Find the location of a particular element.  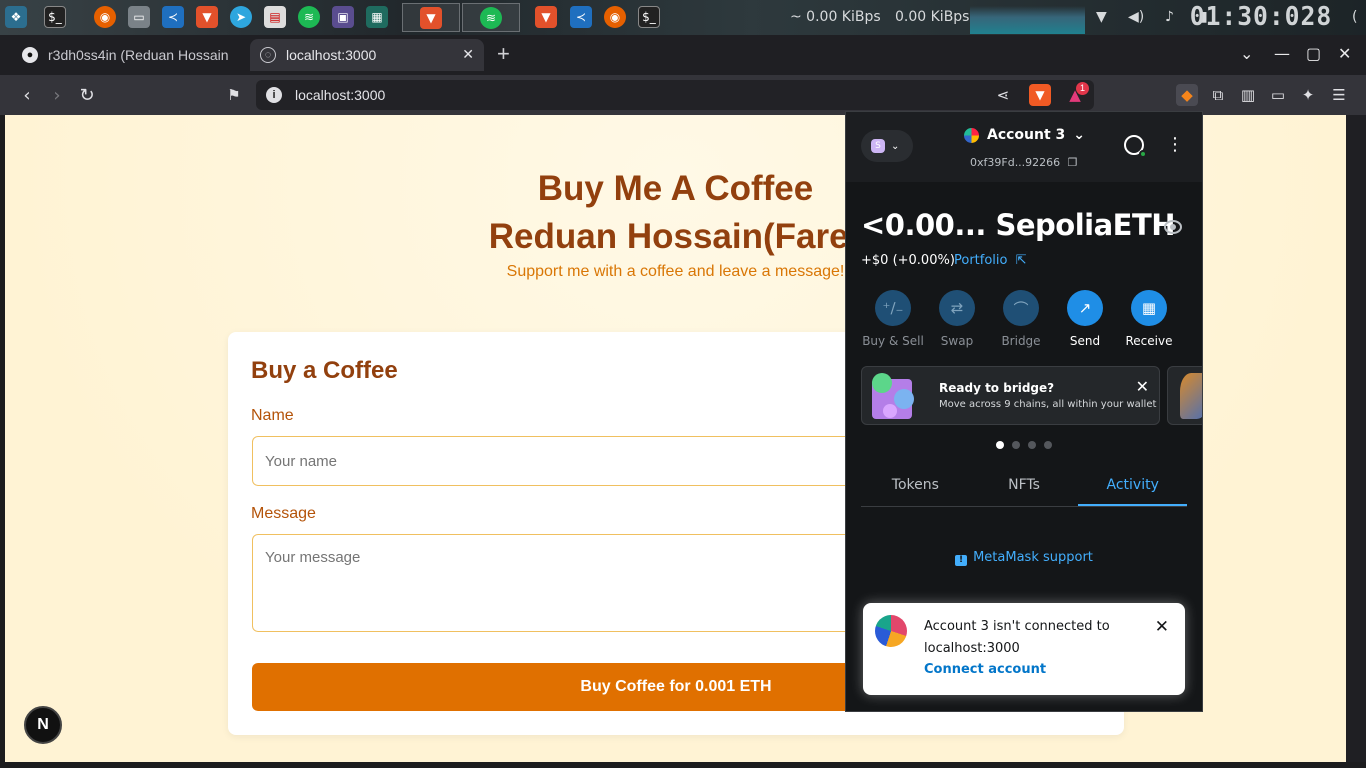

notification-bell-icon: ♪ is located at coordinates (1169, 17).